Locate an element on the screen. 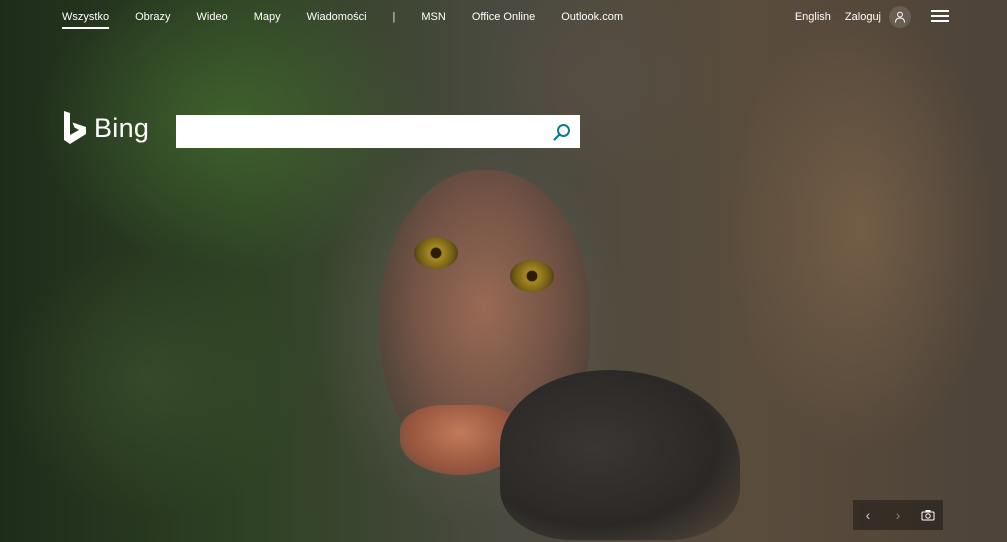 Image resolution: width=1007 pixels, height=542 pixels. hamburger-menu-icon is located at coordinates (940, 17).